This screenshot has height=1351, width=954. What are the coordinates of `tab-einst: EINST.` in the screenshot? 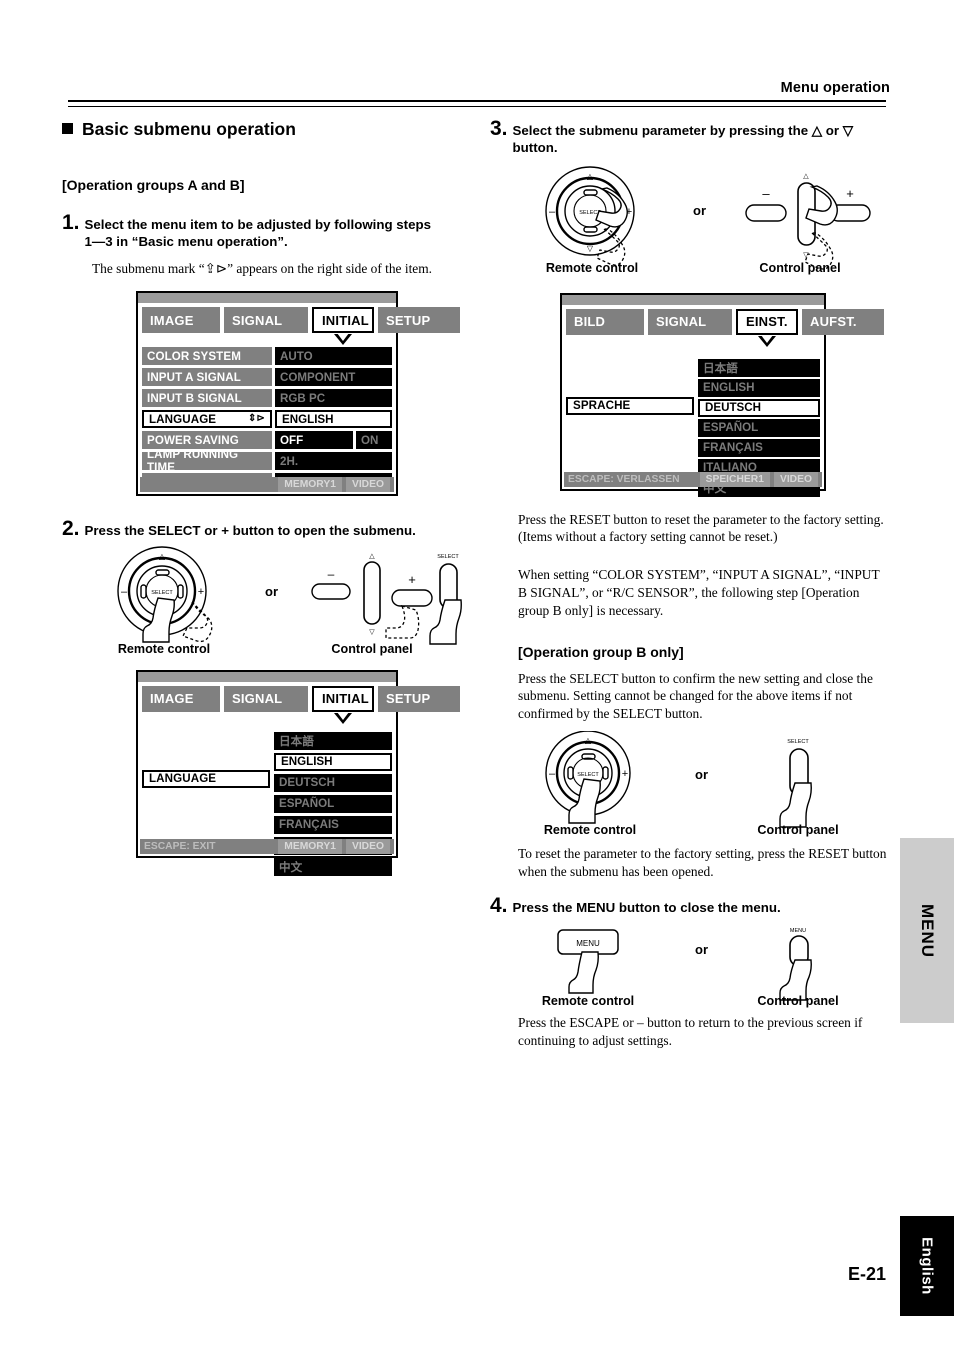 It's located at (767, 327).